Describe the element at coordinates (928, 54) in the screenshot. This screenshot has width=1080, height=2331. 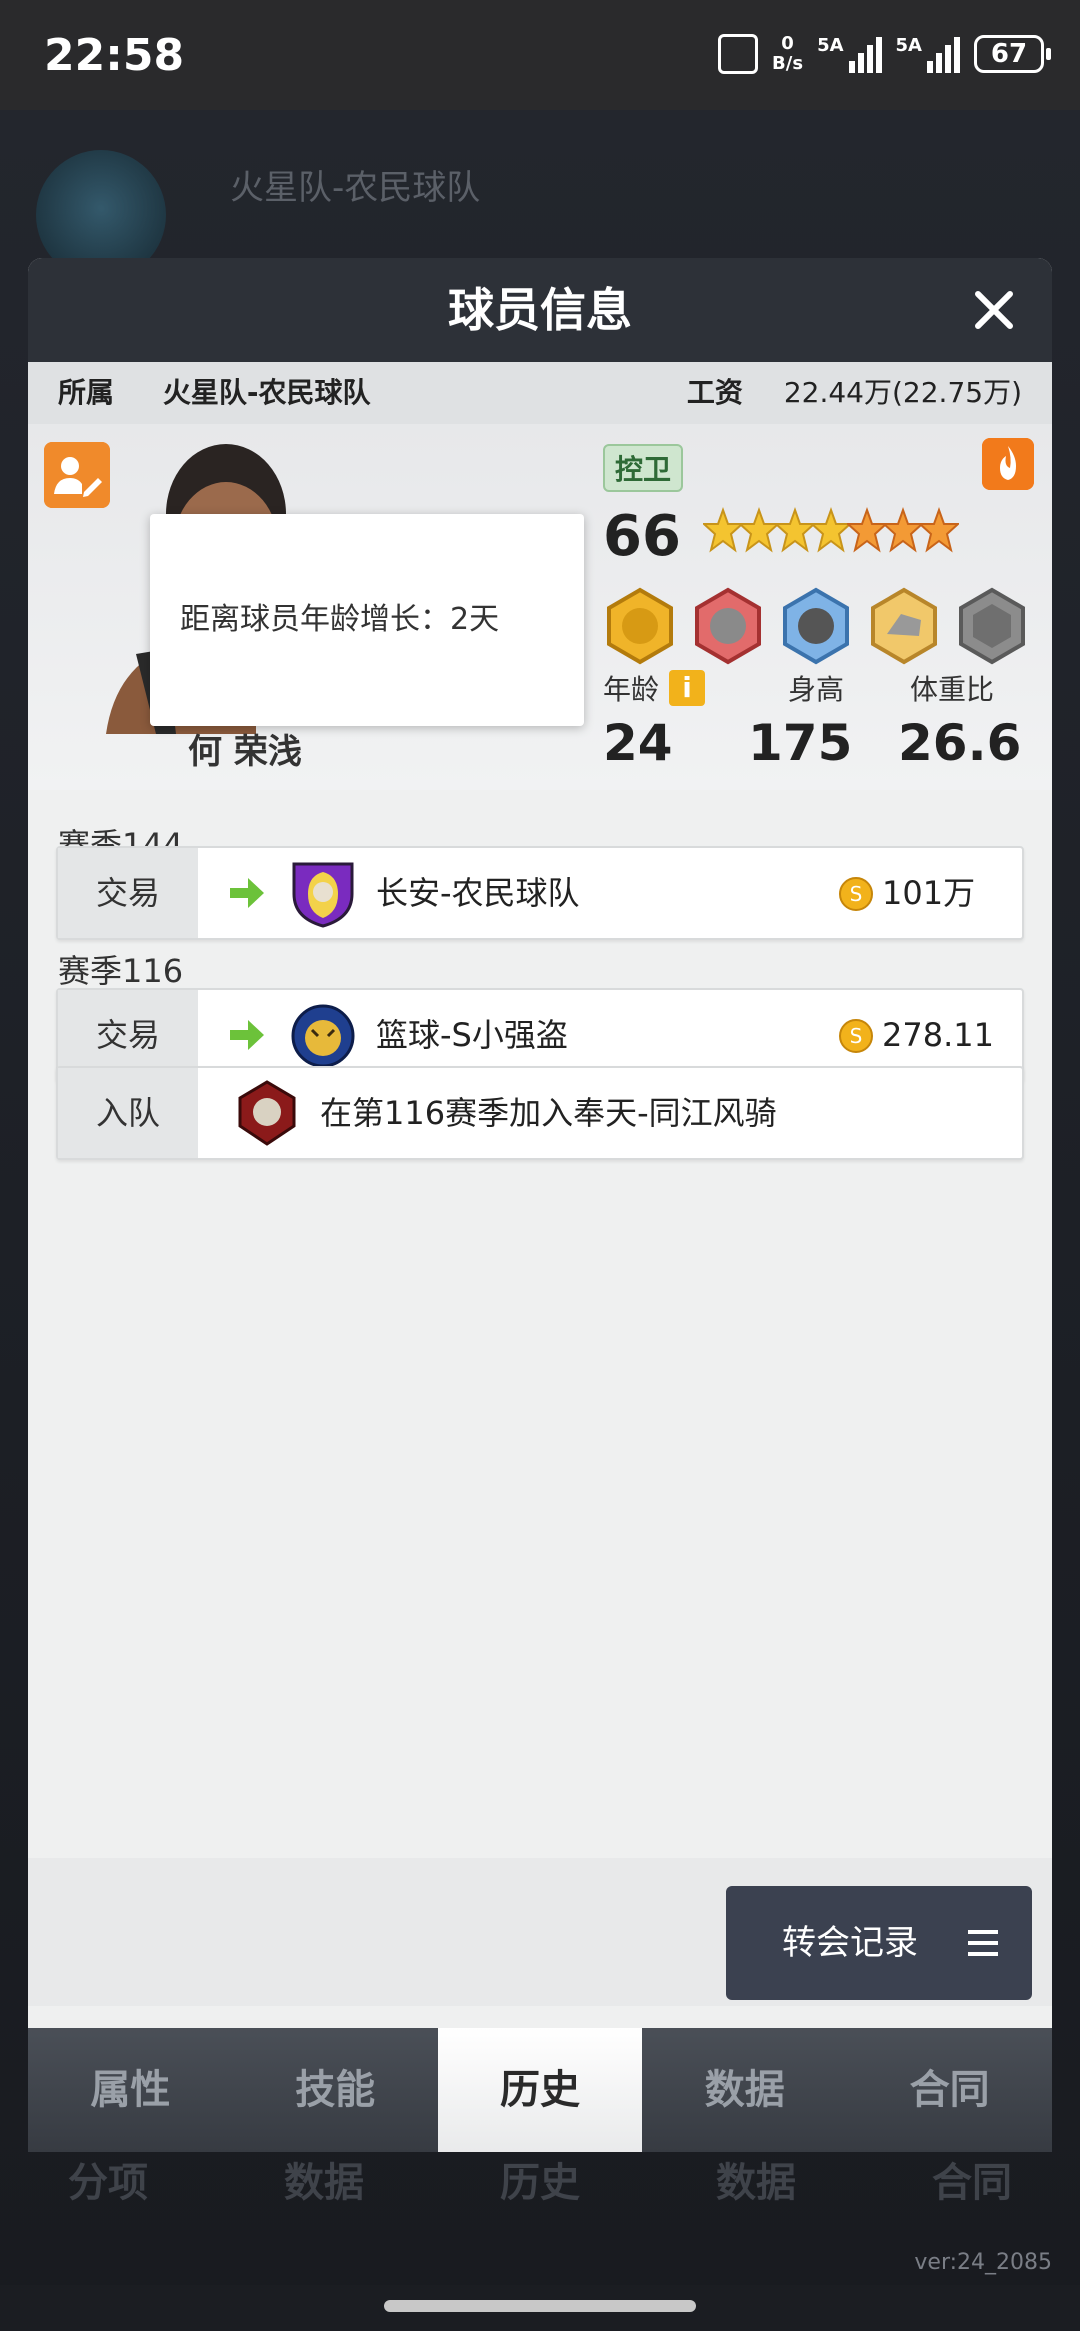
I see `signal-icon-2: 5A` at that location.